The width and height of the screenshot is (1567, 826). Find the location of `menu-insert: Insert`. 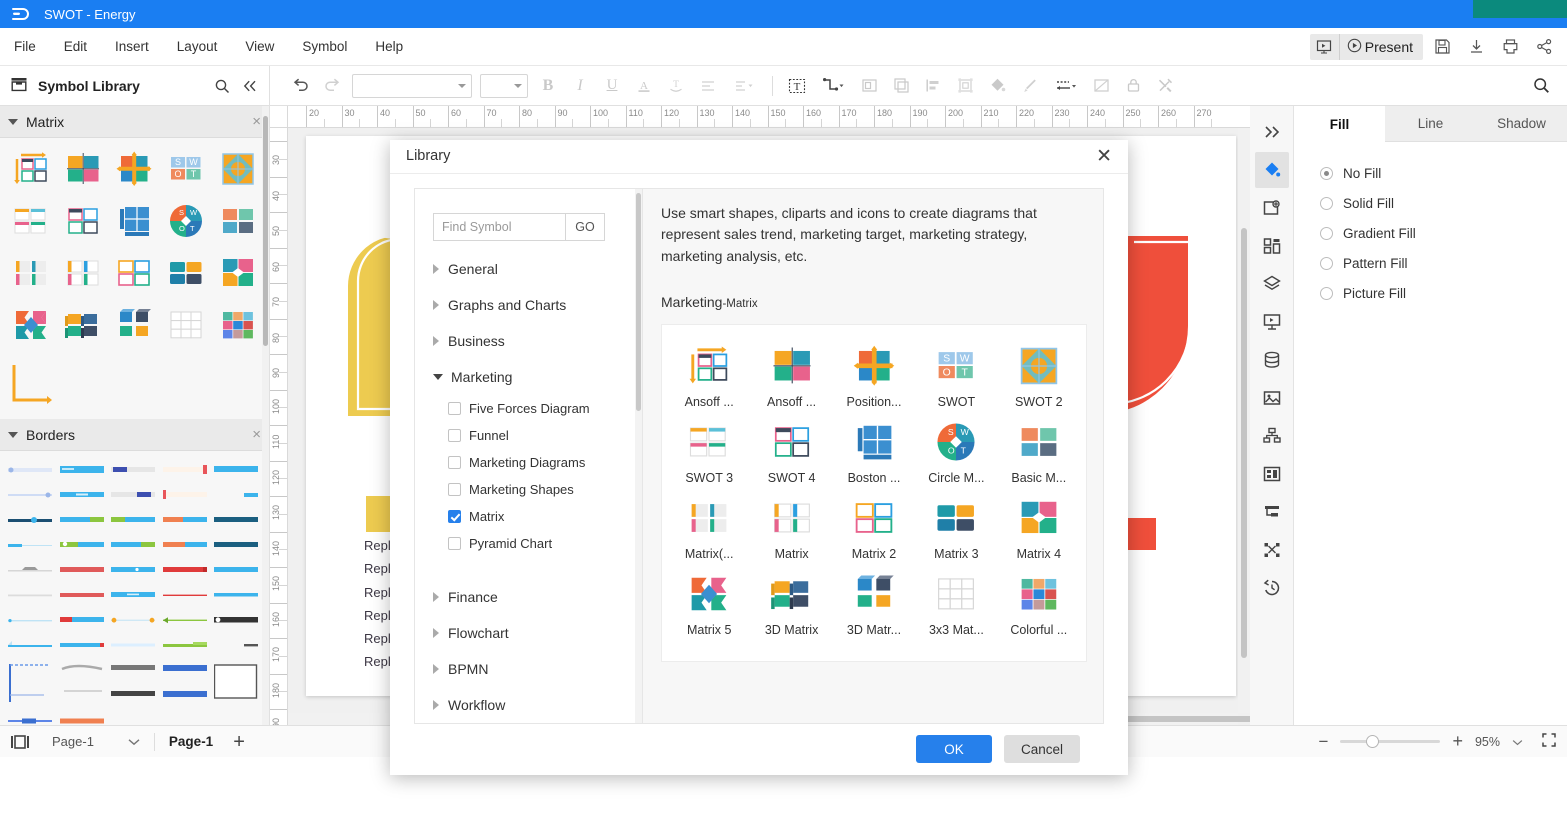

menu-insert: Insert is located at coordinates (132, 46).